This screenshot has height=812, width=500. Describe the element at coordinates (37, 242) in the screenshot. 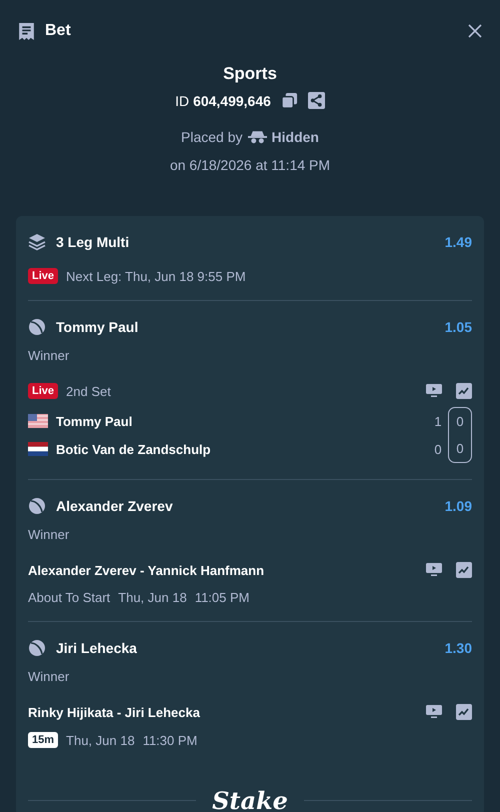

I see `layers-icon` at that location.